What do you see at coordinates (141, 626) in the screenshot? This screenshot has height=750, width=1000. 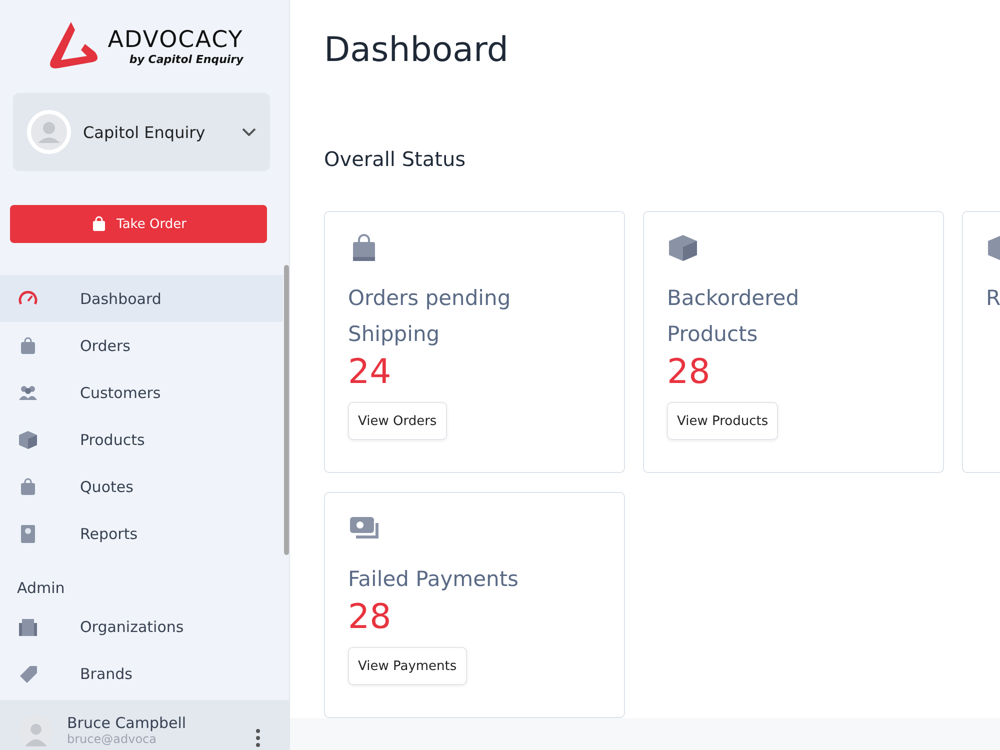 I see `nav-item: Organizations` at bounding box center [141, 626].